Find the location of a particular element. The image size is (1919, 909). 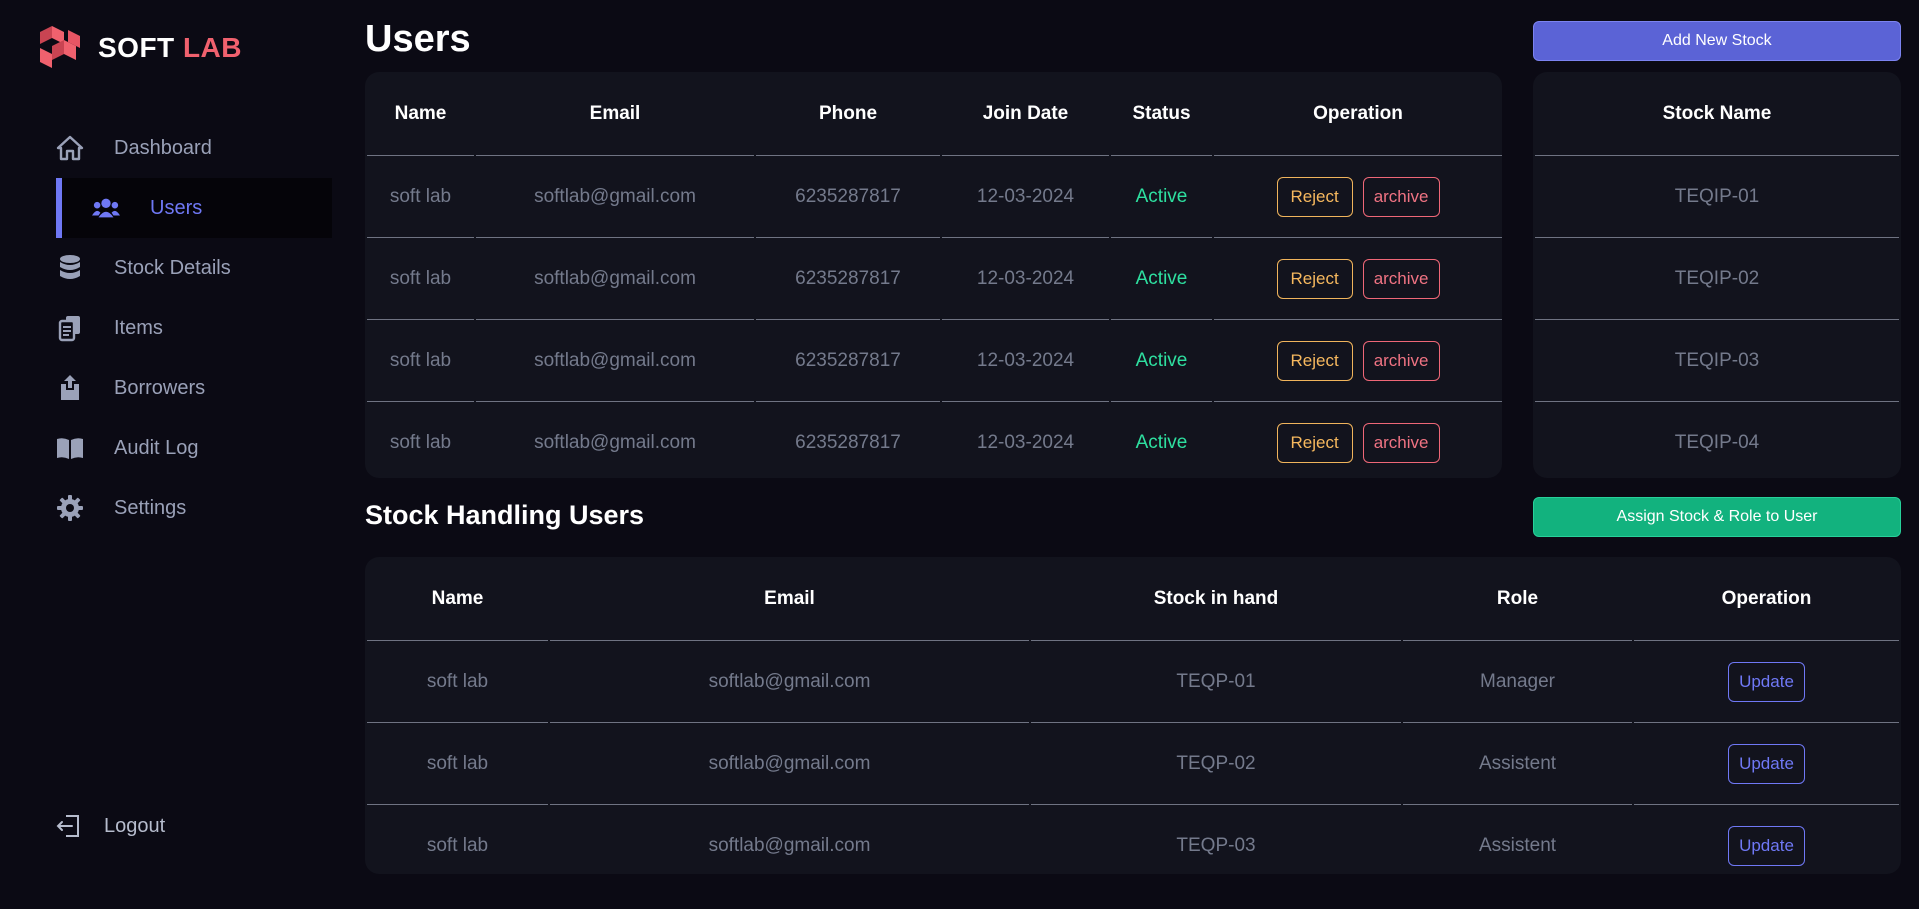

logo-cubes-icon is located at coordinates (60, 47).